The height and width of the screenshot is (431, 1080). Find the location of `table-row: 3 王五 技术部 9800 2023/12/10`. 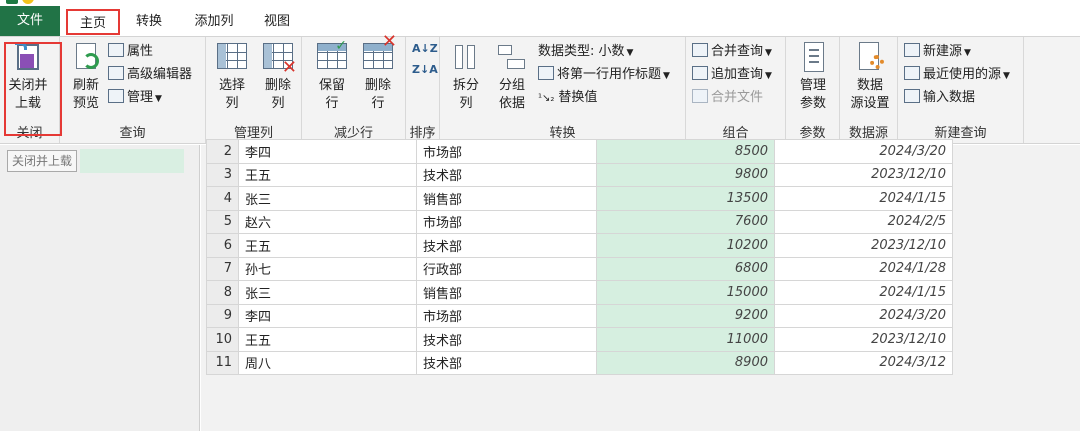

table-row: 3 王五 技术部 9800 2023/12/10 is located at coordinates (579, 174).